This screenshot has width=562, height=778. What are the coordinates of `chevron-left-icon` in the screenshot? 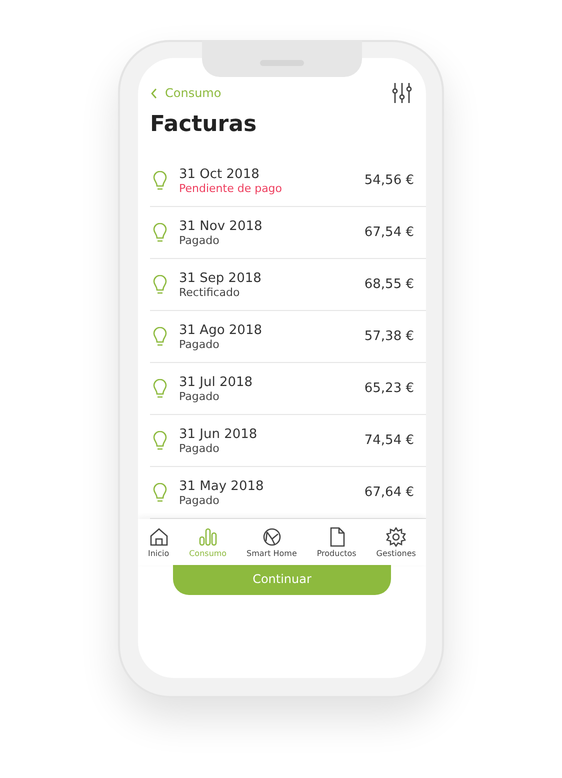 It's located at (154, 93).